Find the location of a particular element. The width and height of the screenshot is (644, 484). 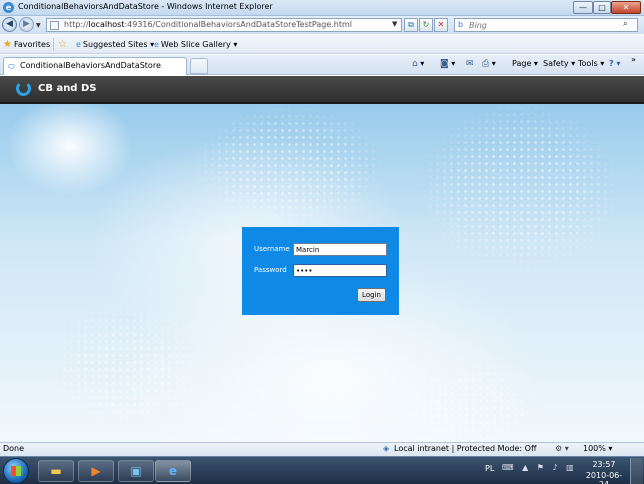

suggested-sites-link: e Suggested Sites ▾ is located at coordinates (115, 44).